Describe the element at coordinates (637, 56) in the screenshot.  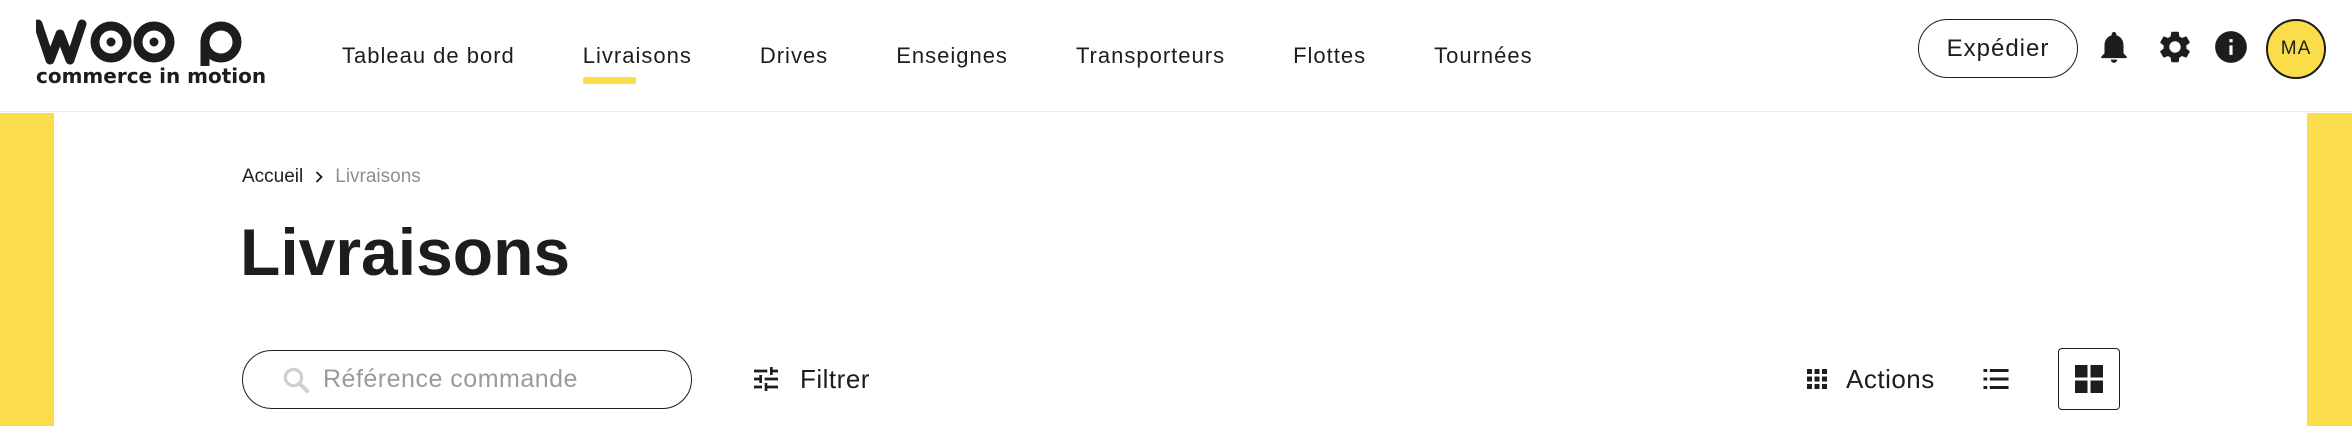
I see `nav-item-livraisons: Livraisons` at that location.